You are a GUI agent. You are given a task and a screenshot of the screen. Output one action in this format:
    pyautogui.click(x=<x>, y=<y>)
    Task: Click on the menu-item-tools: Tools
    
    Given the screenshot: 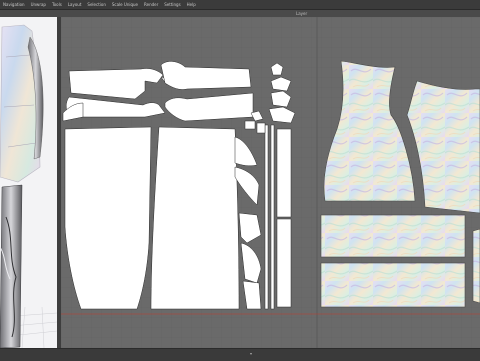 What is the action you would take?
    pyautogui.click(x=57, y=4)
    